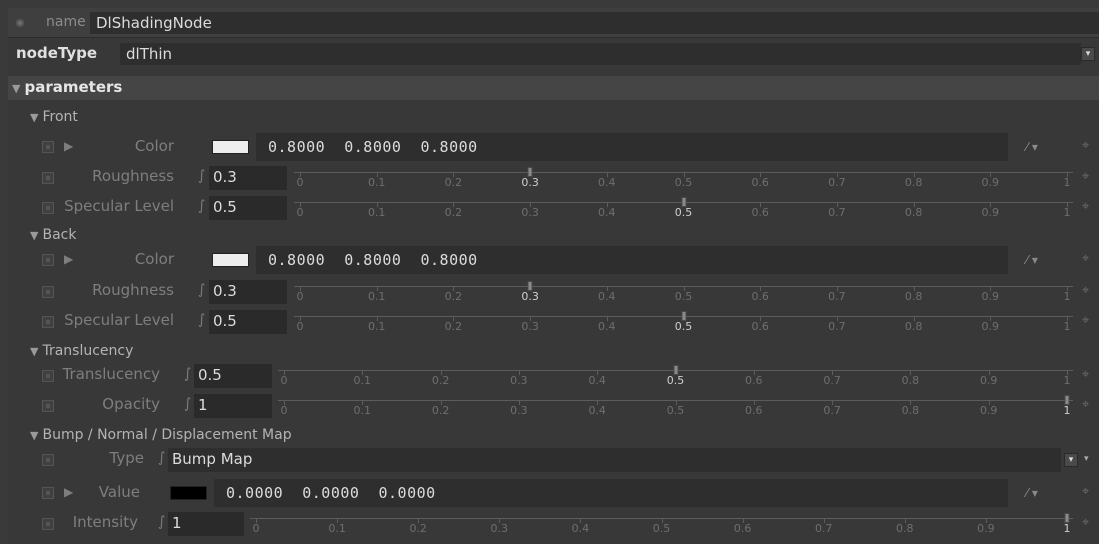 Image resolution: width=1099 pixels, height=544 pixels. What do you see at coordinates (248, 322) in the screenshot?
I see `back-specular-field: 0.5` at bounding box center [248, 322].